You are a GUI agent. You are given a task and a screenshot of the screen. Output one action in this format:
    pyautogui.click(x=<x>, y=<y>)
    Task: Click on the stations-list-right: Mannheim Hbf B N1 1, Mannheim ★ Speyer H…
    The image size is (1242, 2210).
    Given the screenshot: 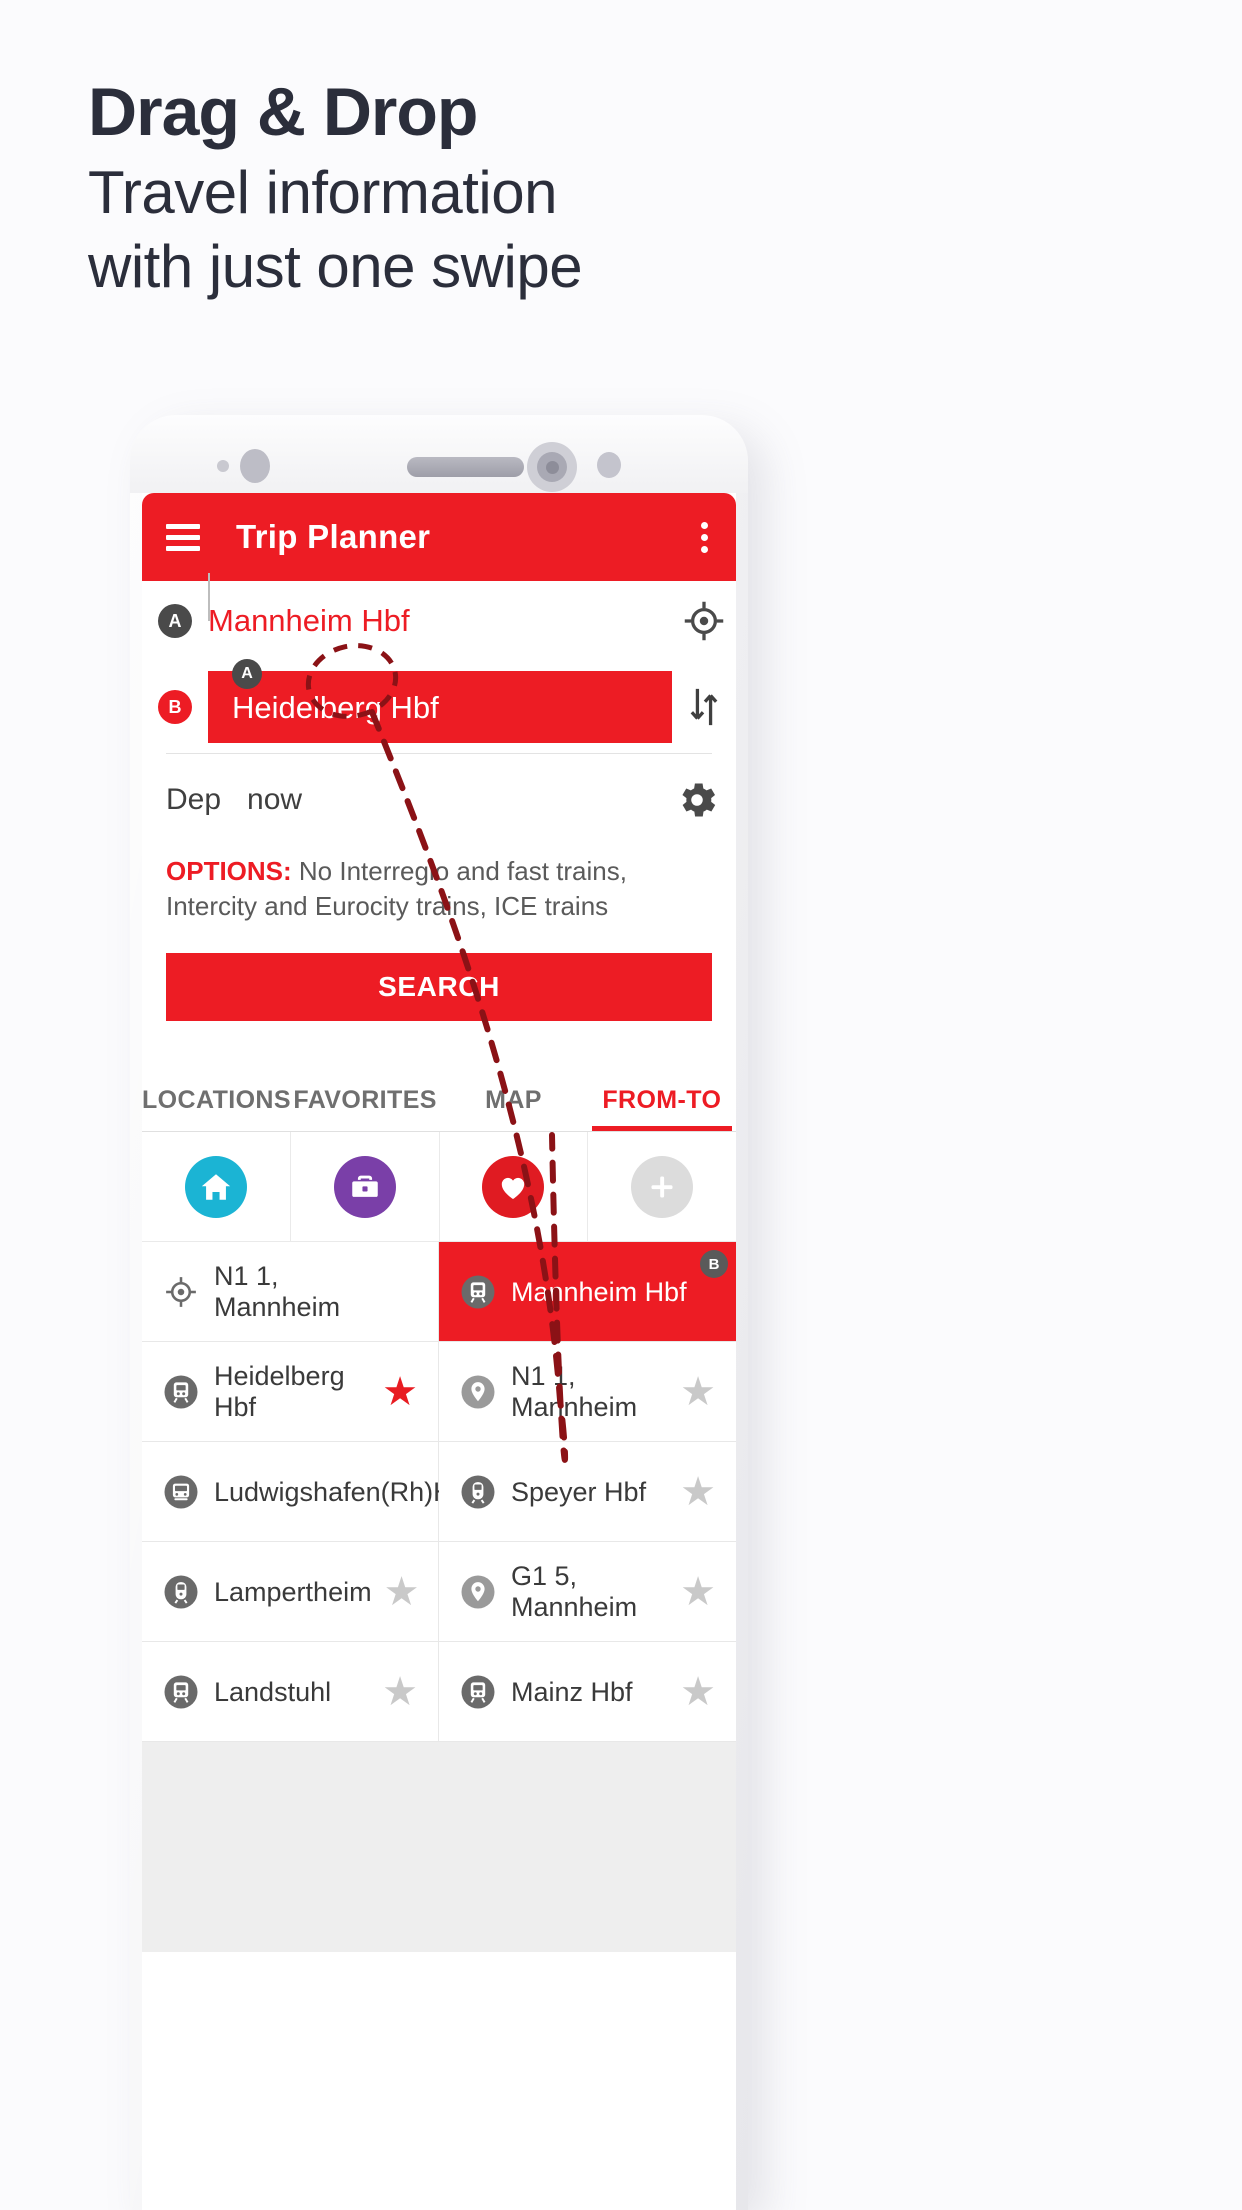 What is the action you would take?
    pyautogui.click(x=587, y=1492)
    